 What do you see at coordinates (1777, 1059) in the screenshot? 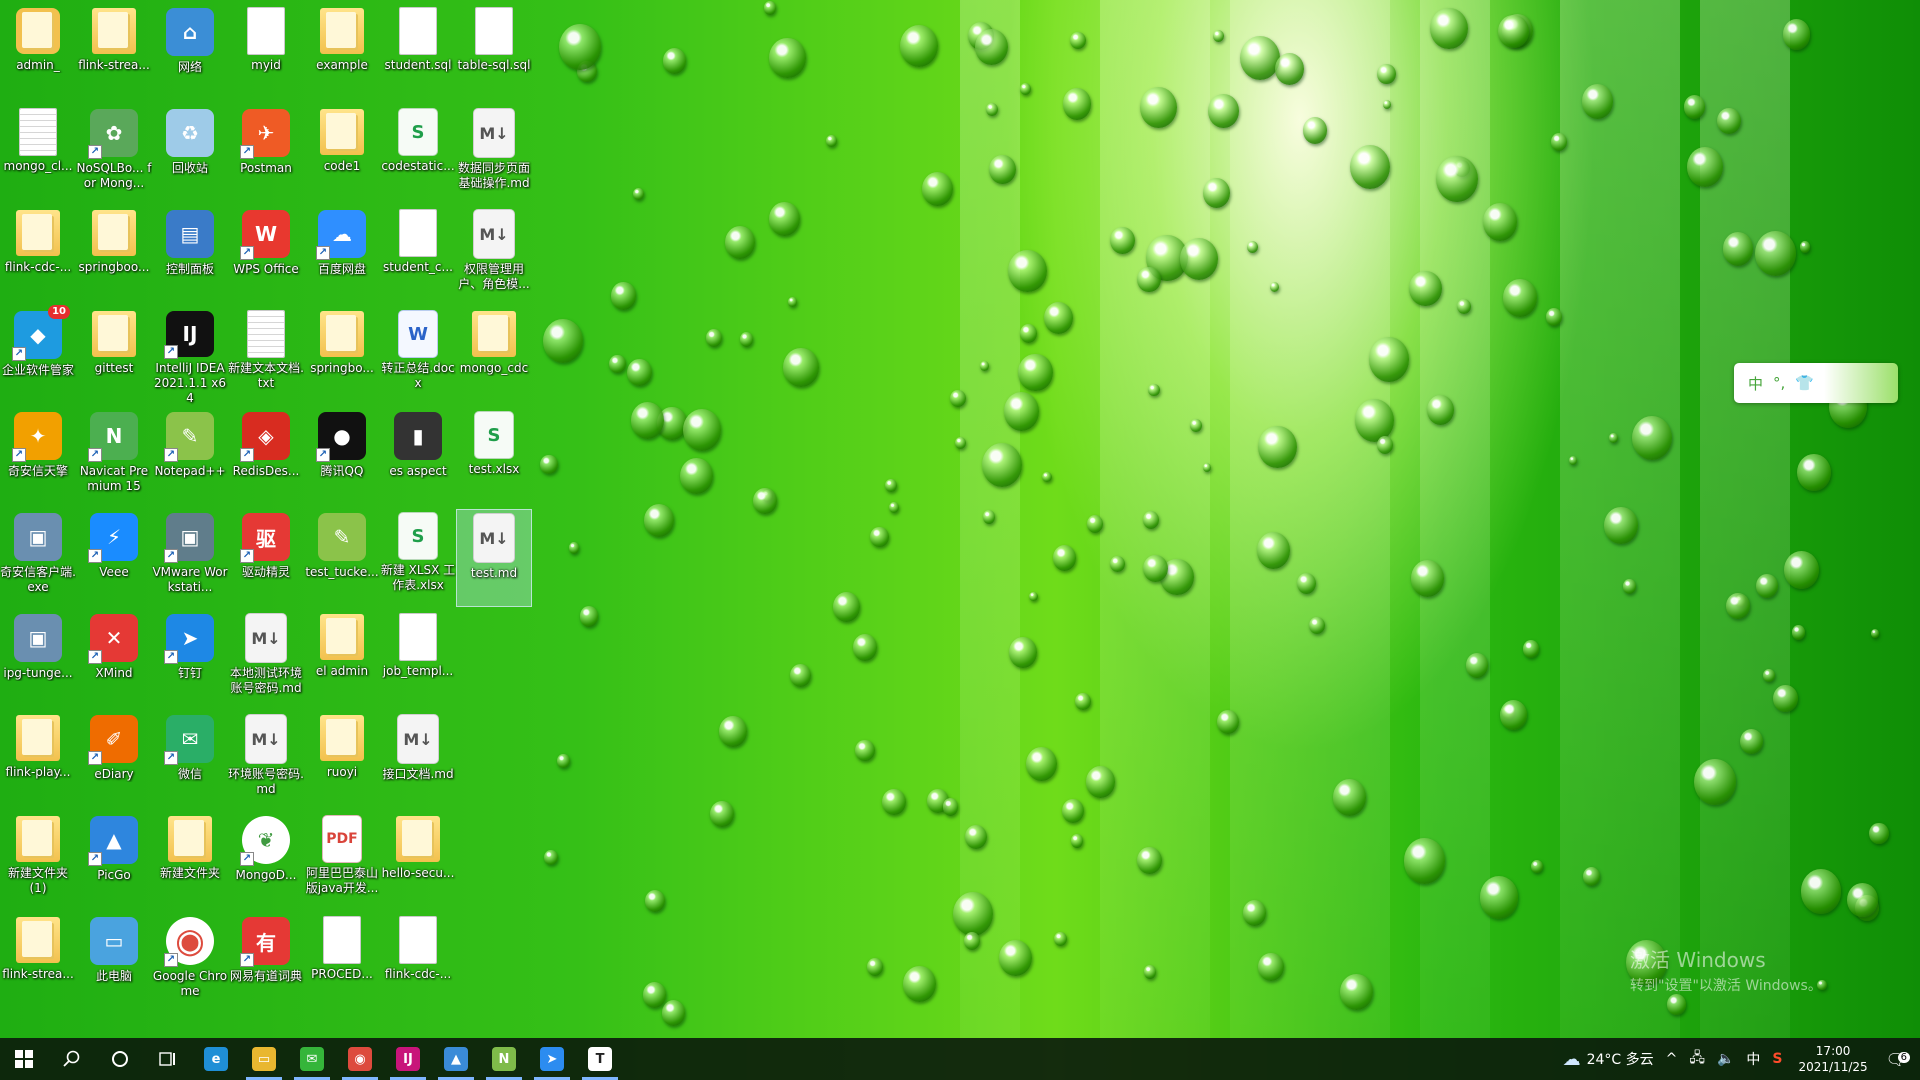
I see `sogou-ime-icon: S` at bounding box center [1777, 1059].